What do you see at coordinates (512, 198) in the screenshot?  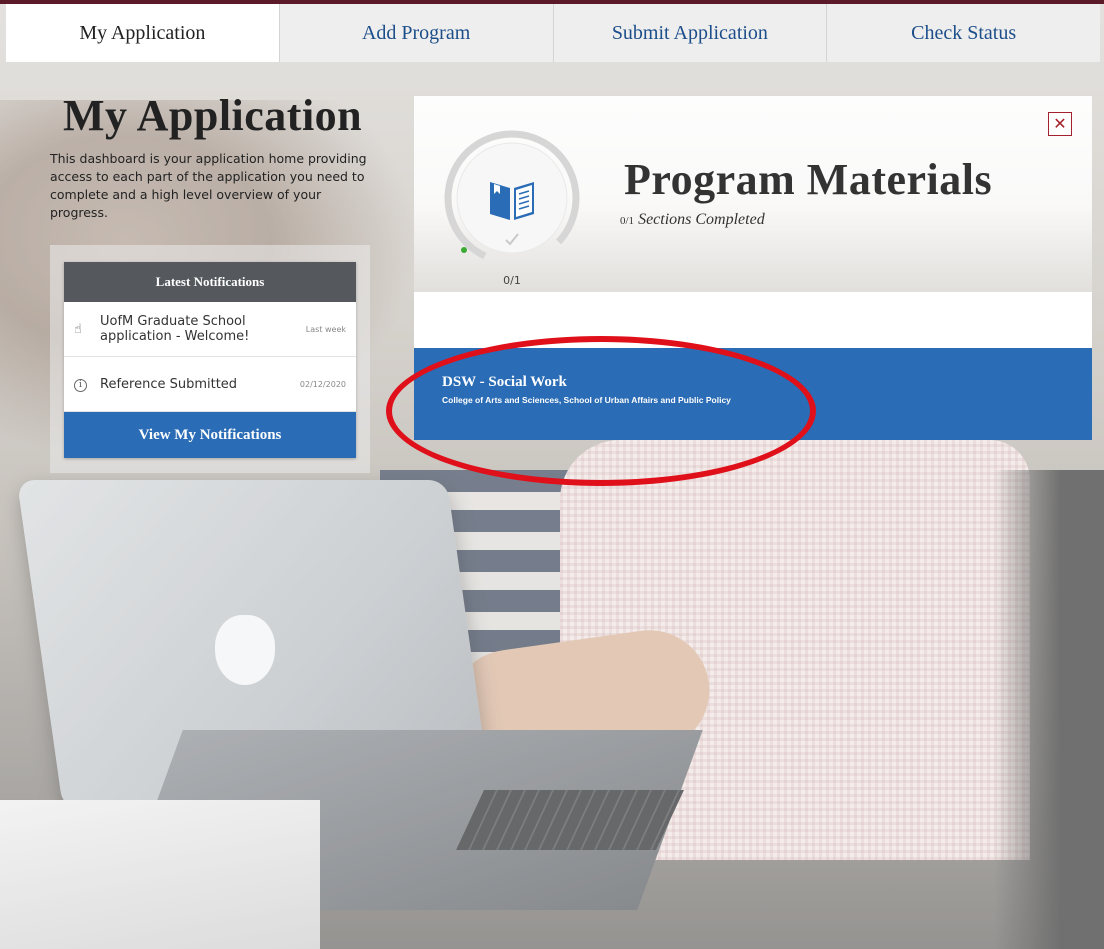 I see `progress-ring-graphic` at bounding box center [512, 198].